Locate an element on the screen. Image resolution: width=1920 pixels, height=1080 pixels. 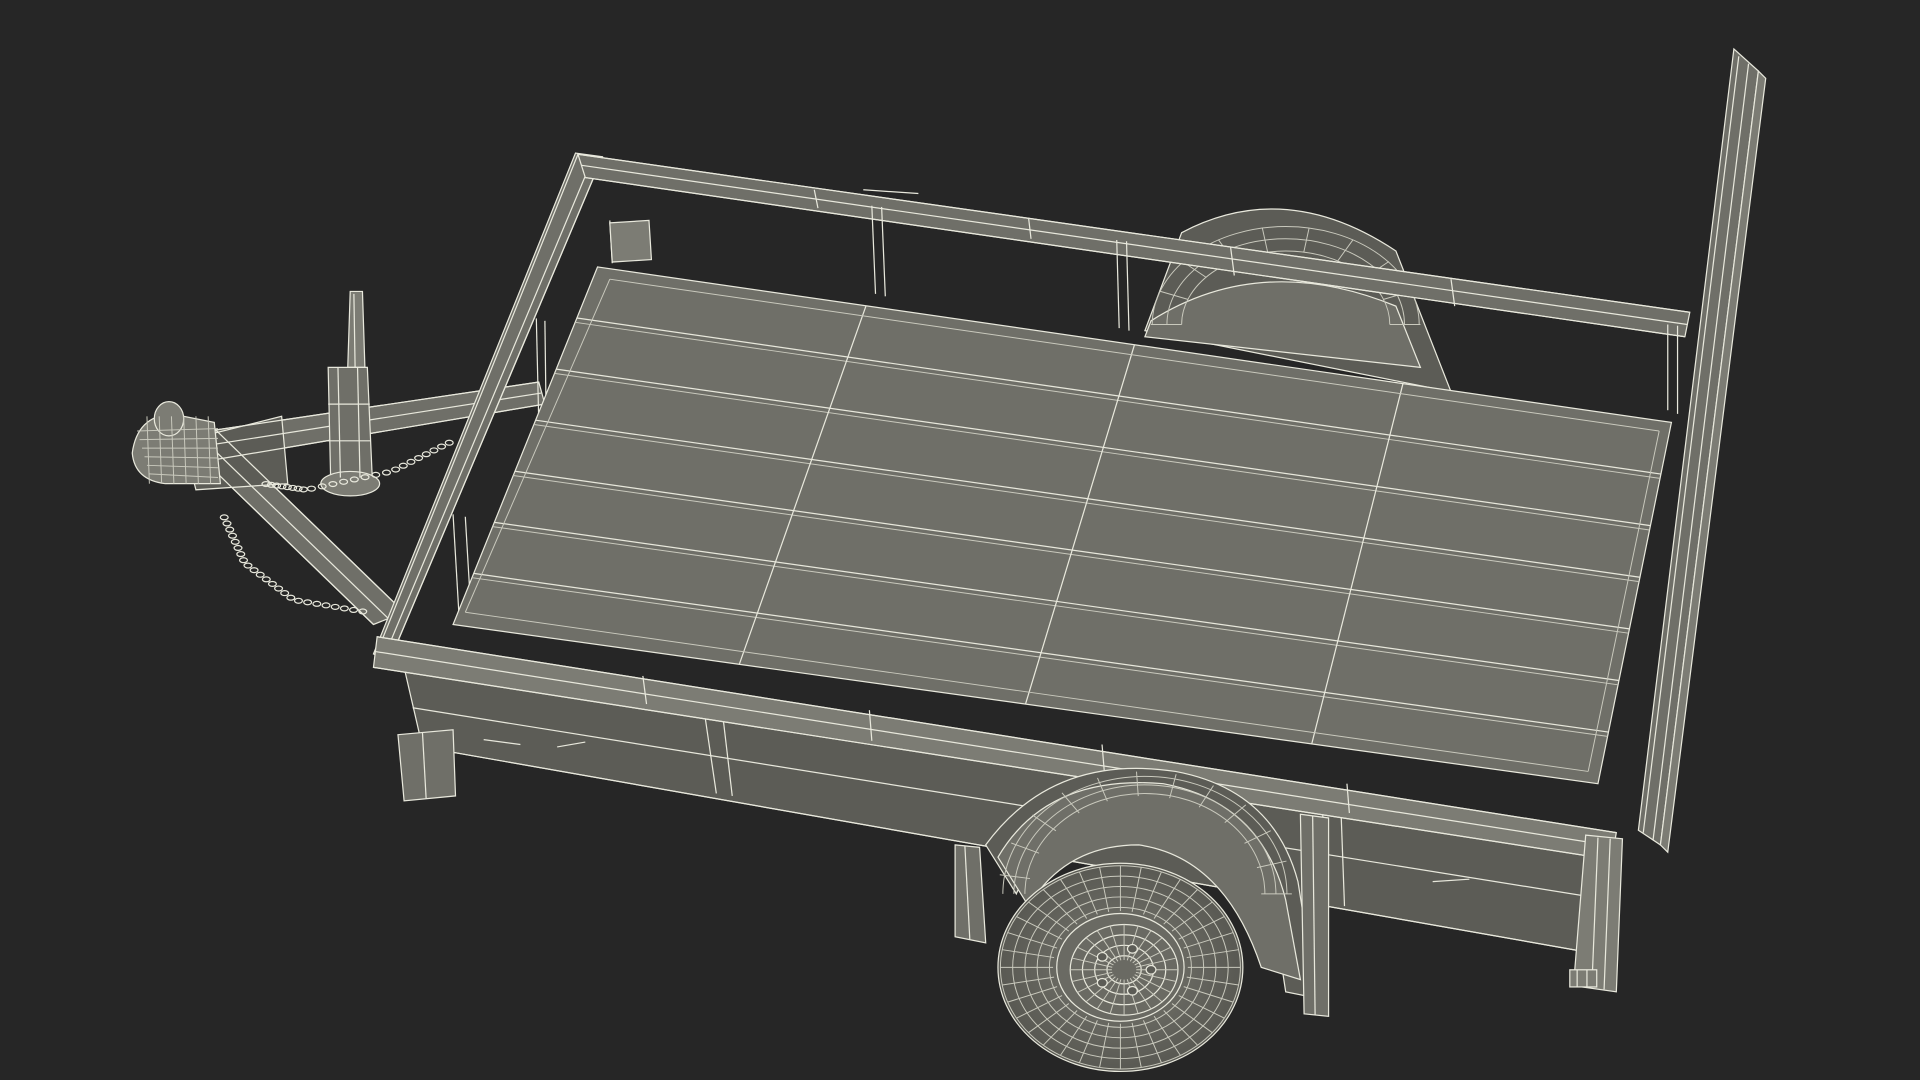
tongue-jack is located at coordinates (350, 393).